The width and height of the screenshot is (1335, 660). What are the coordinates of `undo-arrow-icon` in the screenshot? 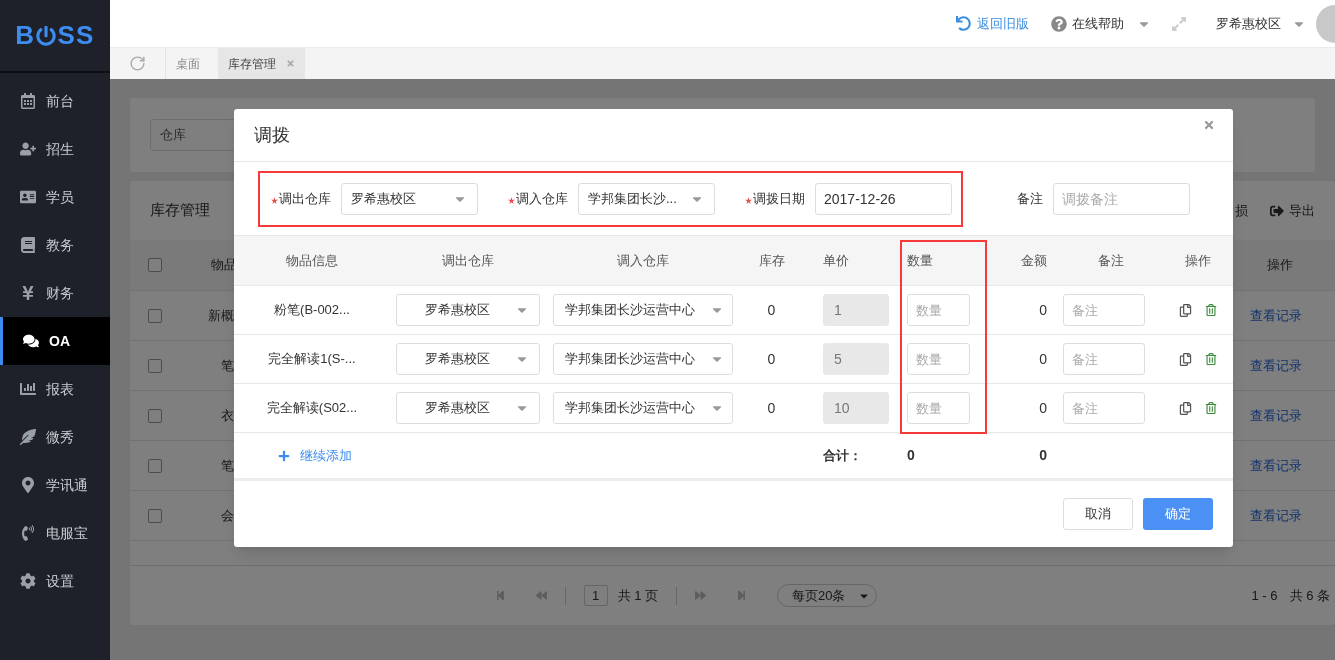 It's located at (963, 23).